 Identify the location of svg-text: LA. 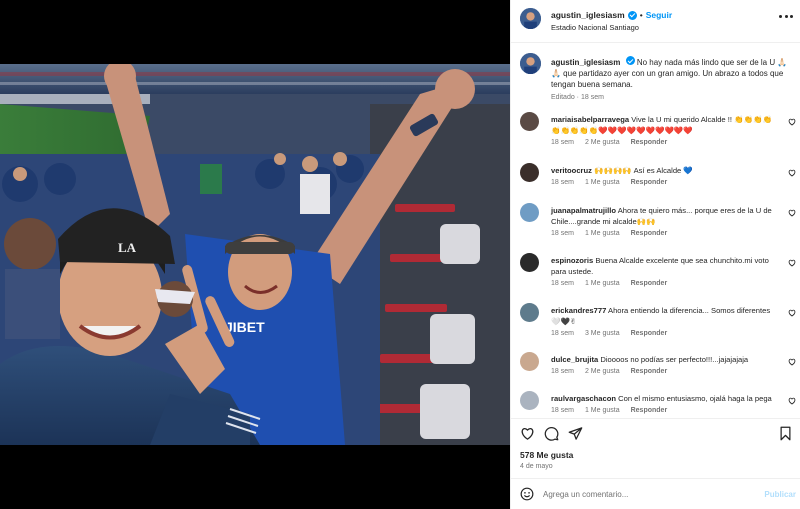
(127, 247).